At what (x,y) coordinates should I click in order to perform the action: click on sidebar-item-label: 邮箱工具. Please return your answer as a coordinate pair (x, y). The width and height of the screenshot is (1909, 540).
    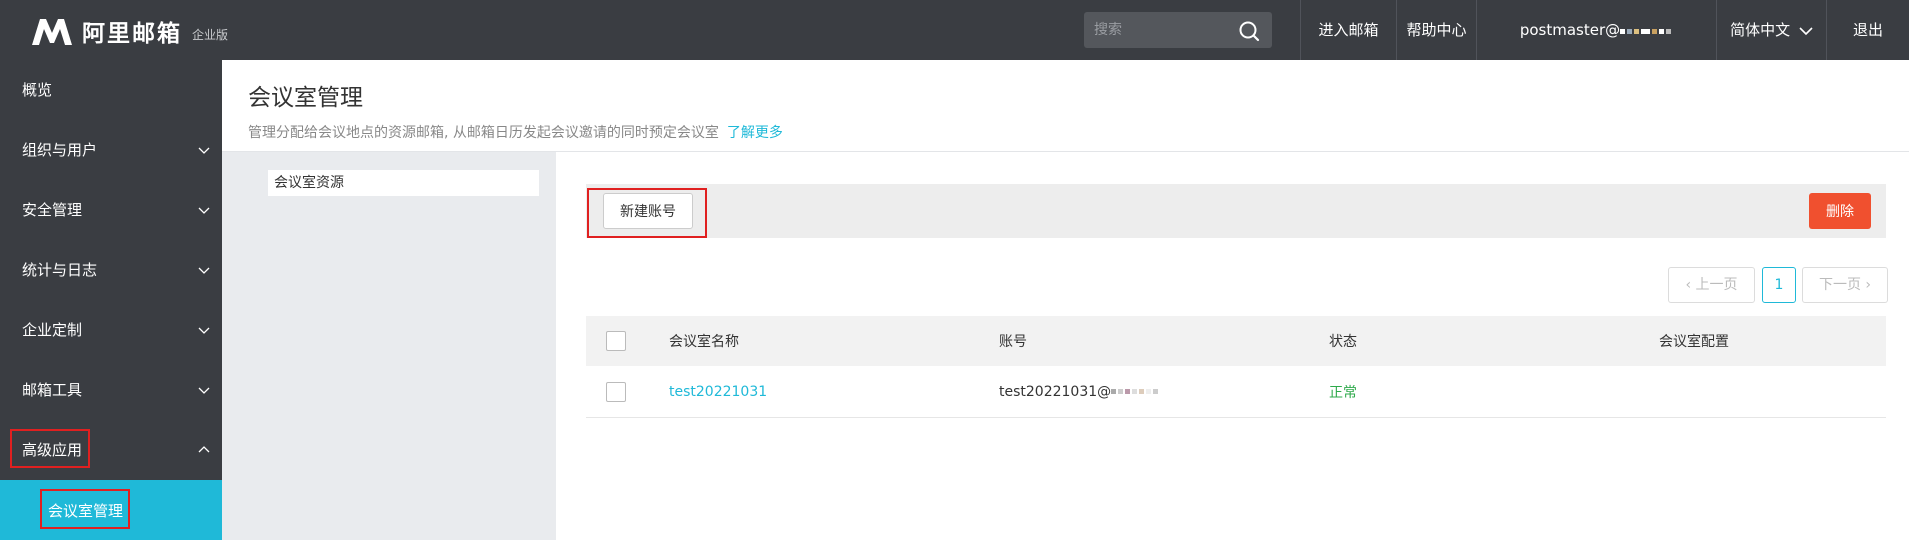
    Looking at the image, I should click on (52, 390).